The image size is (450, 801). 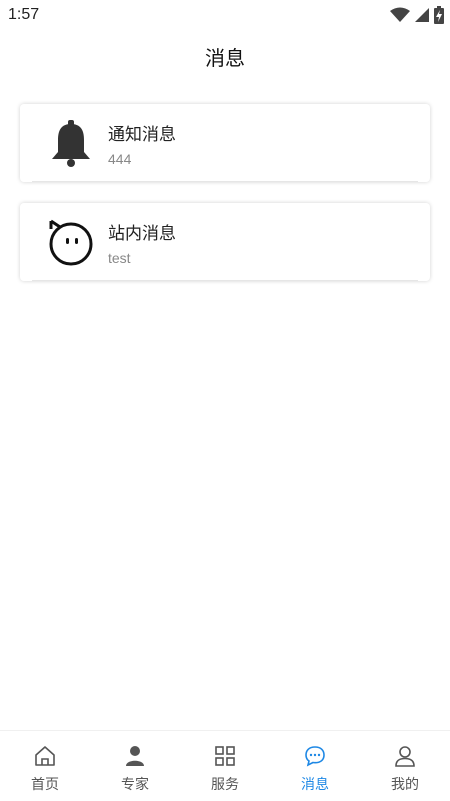 I want to click on tab-messages: 消息, so click(x=315, y=766).